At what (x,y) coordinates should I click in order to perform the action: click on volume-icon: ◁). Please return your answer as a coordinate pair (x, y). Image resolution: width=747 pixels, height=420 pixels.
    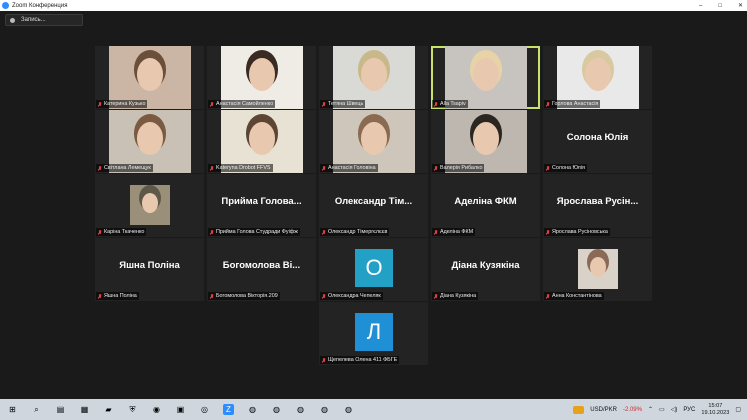
    Looking at the image, I should click on (674, 409).